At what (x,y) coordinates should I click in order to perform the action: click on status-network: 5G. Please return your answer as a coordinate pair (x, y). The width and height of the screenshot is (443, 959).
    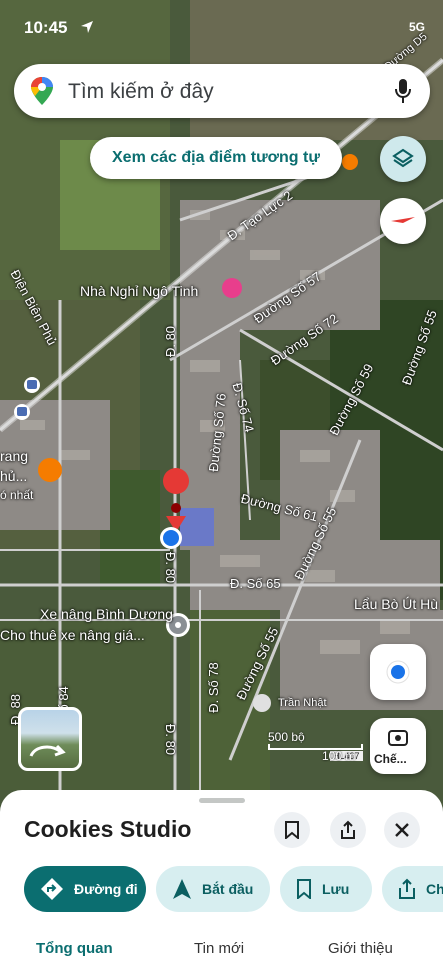
    Looking at the image, I should click on (416, 27).